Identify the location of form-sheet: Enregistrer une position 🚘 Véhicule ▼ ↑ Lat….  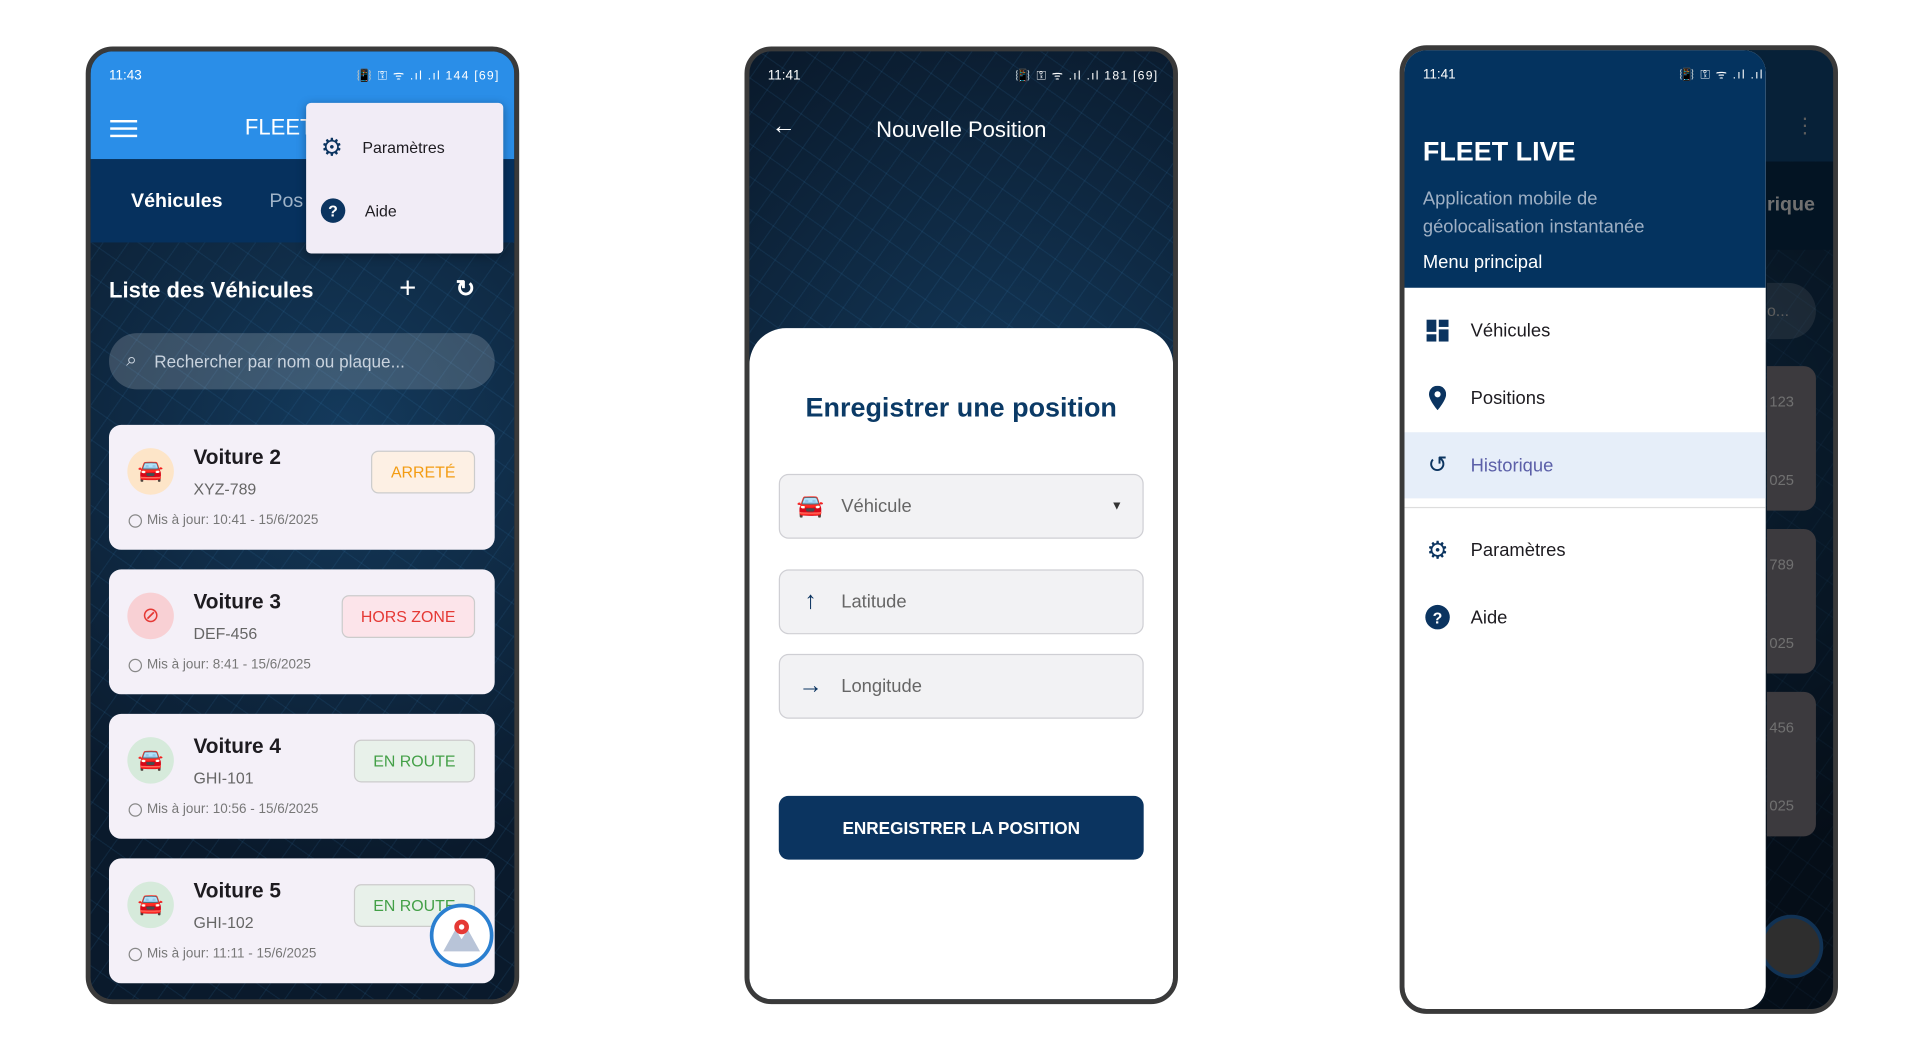
(961, 664).